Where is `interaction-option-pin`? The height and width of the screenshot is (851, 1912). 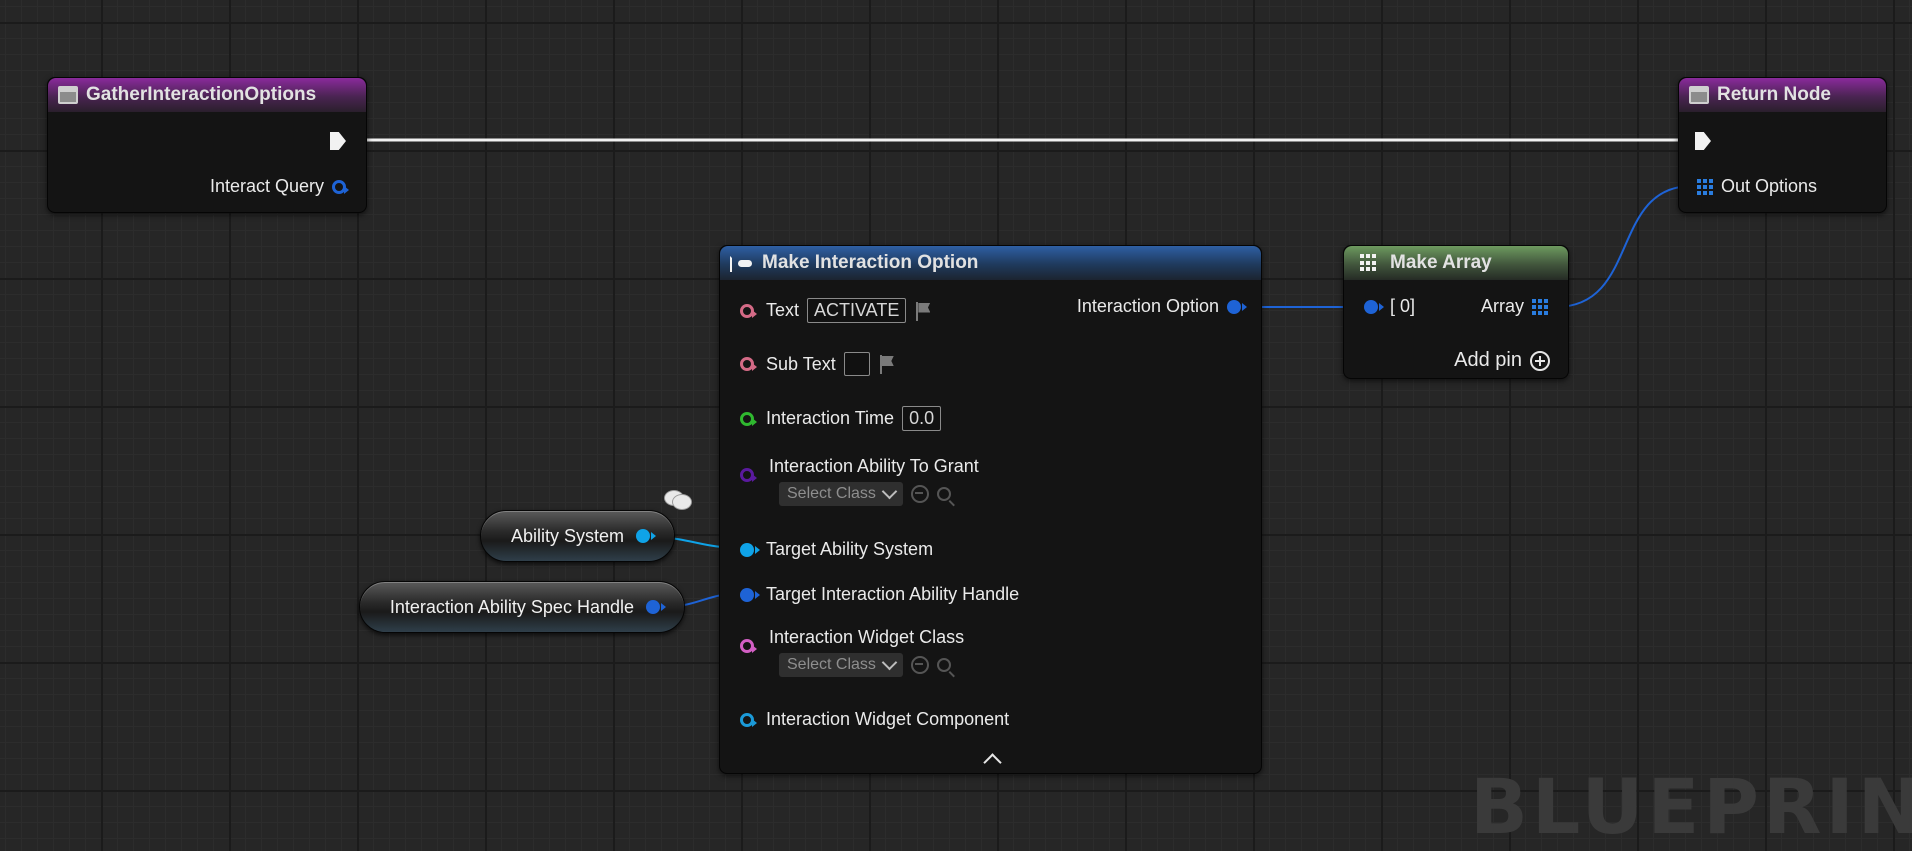 interaction-option-pin is located at coordinates (1237, 306).